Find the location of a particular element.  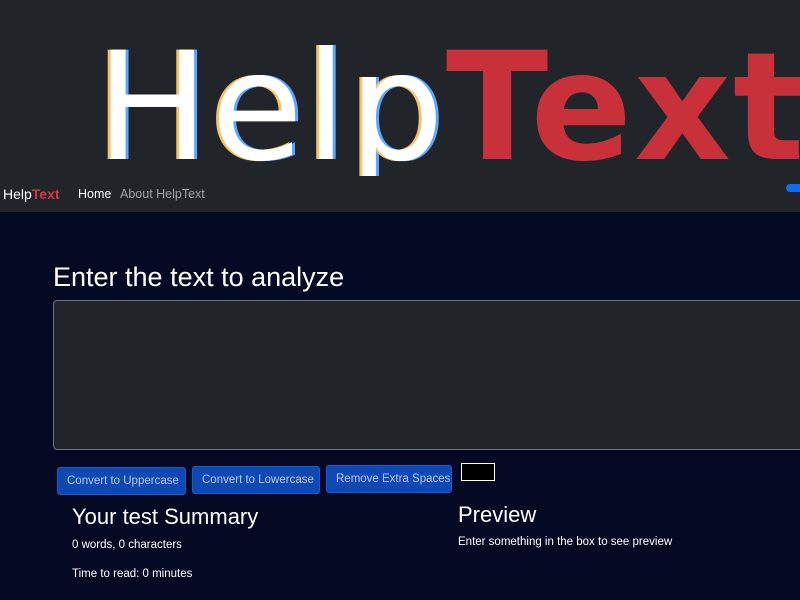

color-picker-swatch is located at coordinates (478, 472).